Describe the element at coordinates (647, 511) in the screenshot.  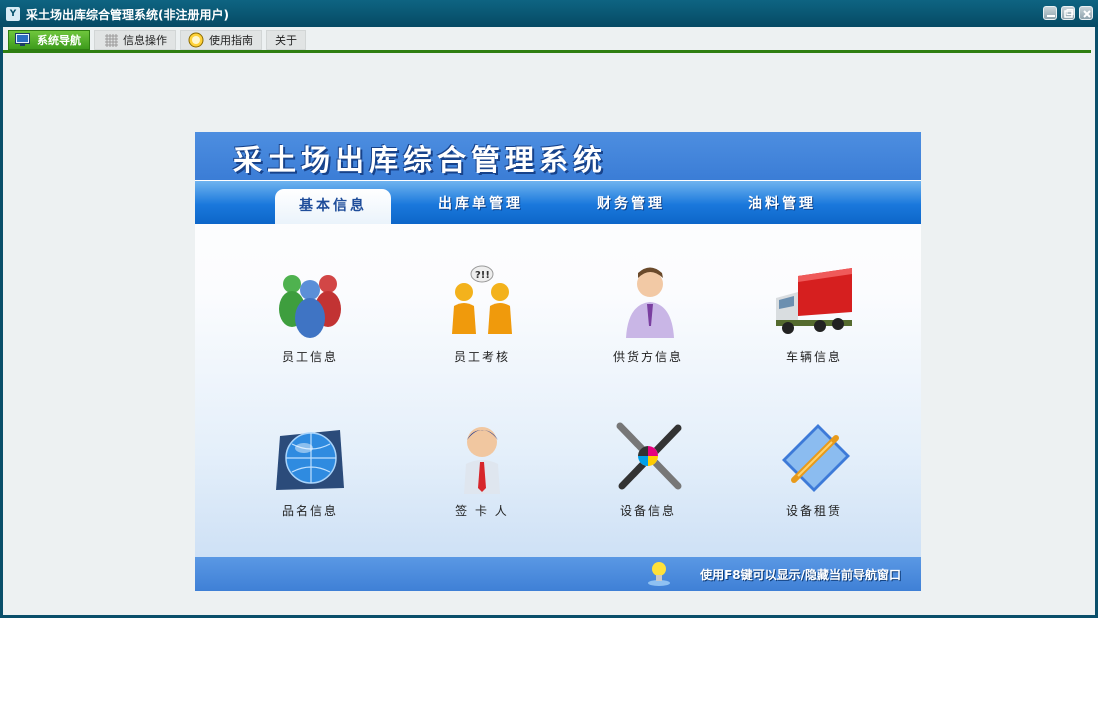
I see `item-label: 设备信息` at that location.